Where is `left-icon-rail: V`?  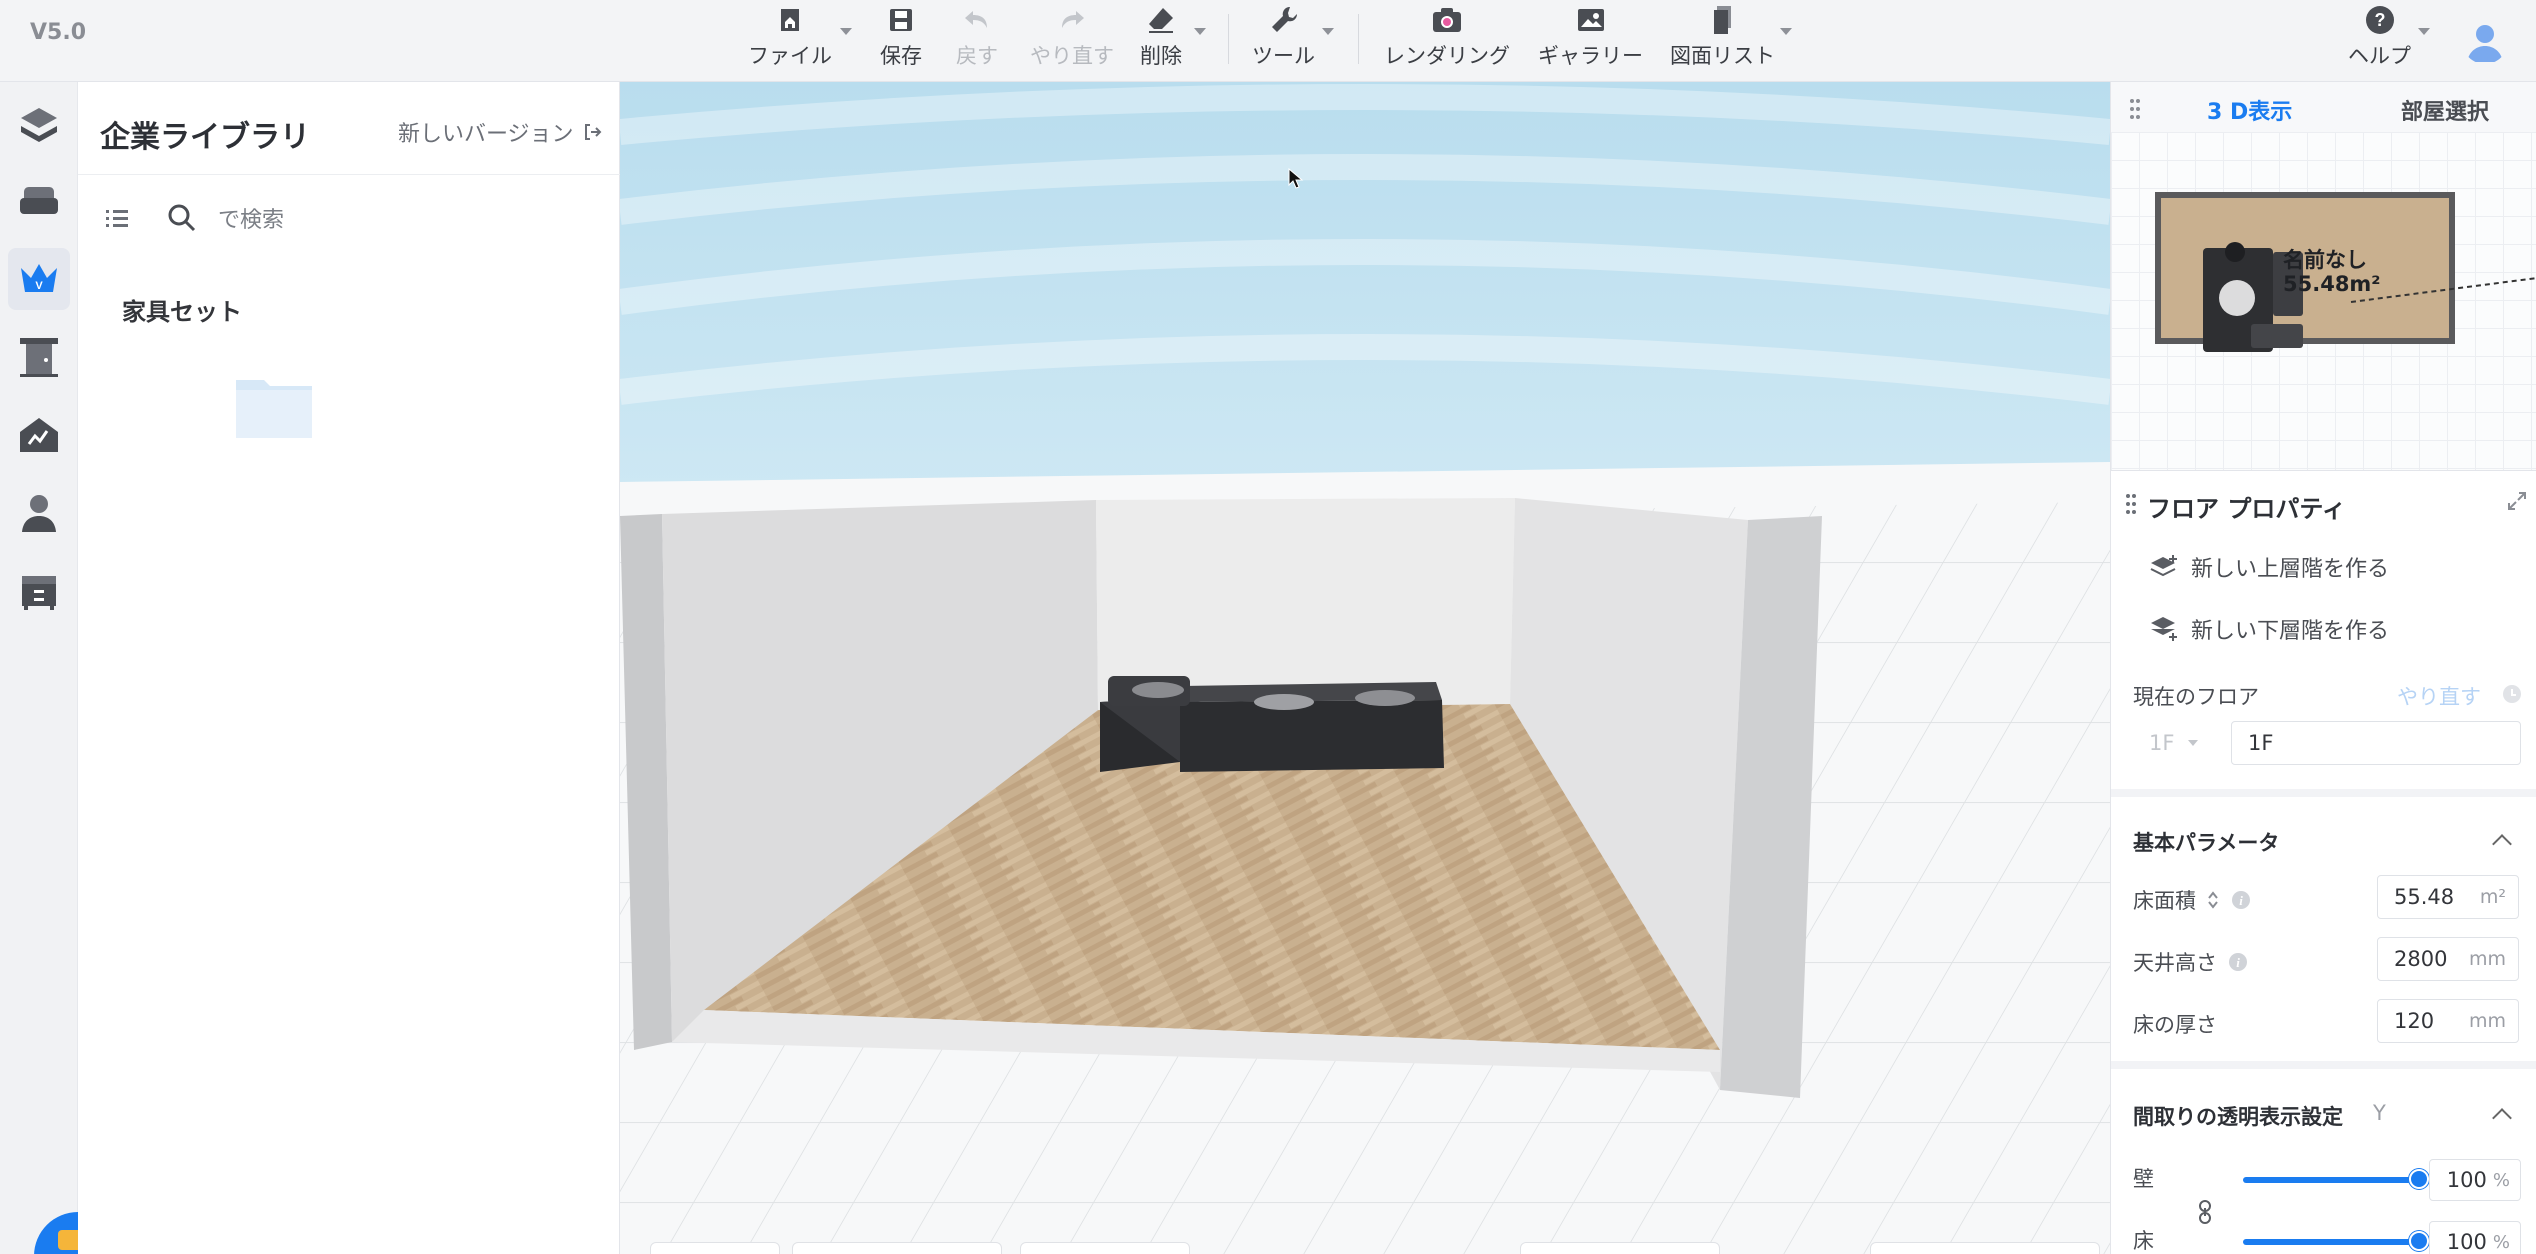 left-icon-rail: V is located at coordinates (39, 668).